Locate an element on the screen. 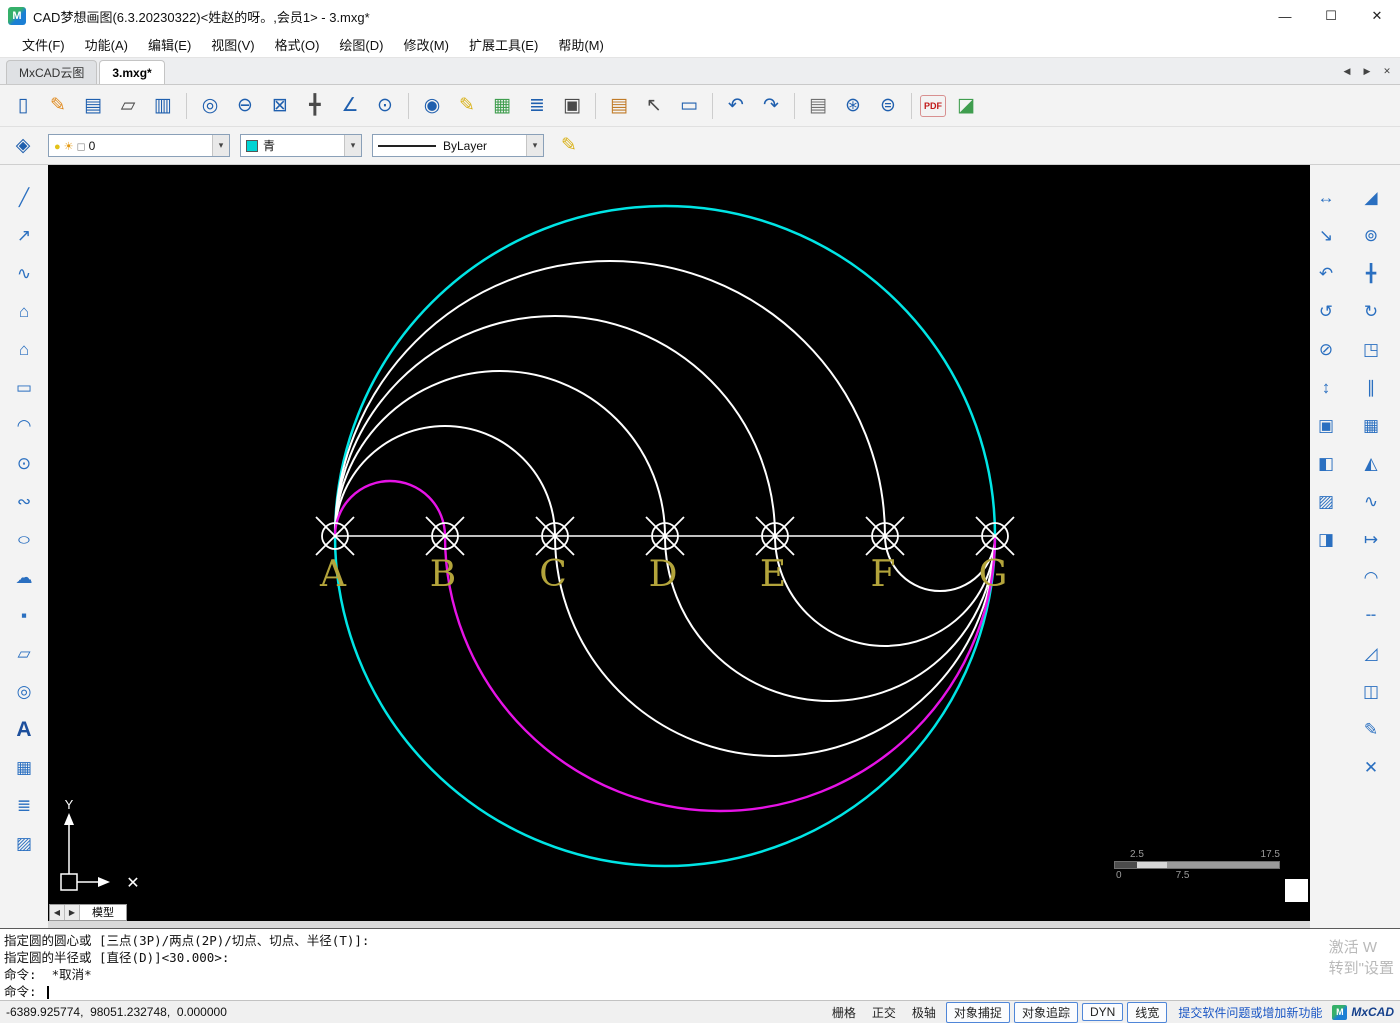 This screenshot has height=1023, width=1400. maximize-button: ☐ is located at coordinates (1331, 16).